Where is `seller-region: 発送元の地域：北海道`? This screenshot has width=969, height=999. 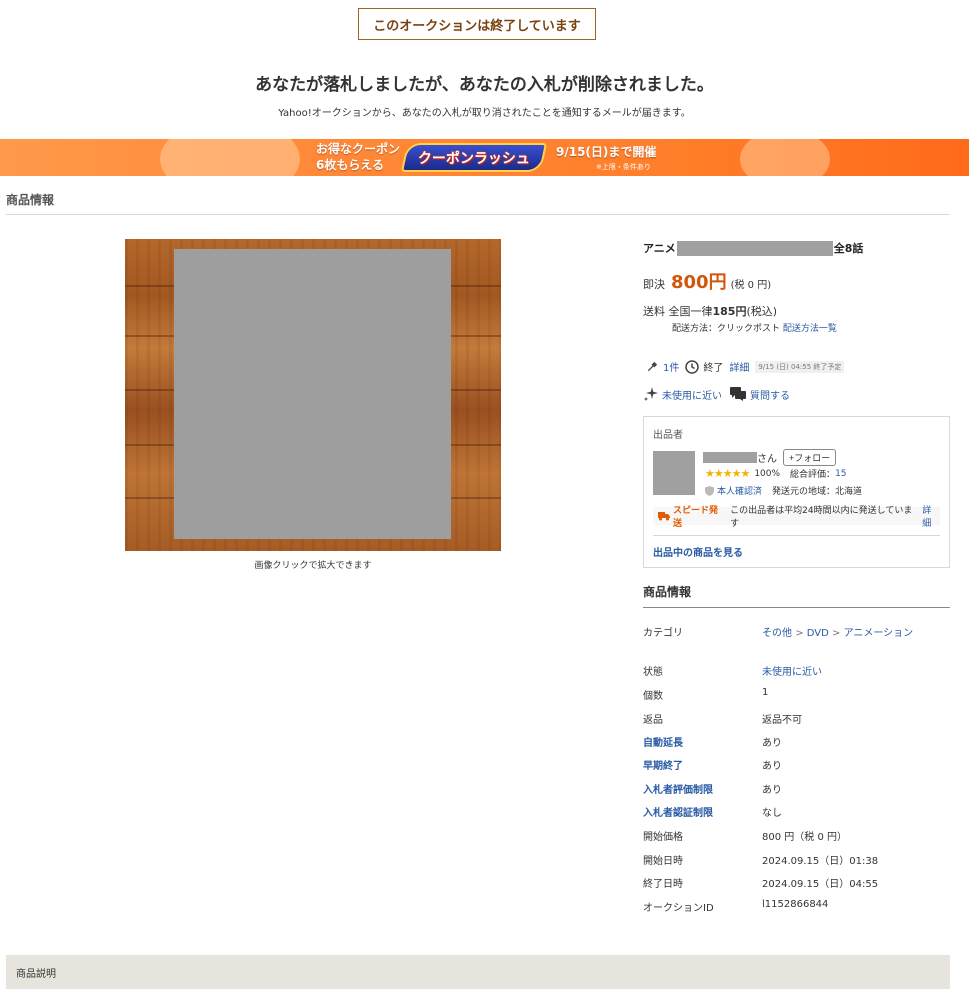
seller-region: 発送元の地域：北海道 is located at coordinates (817, 492).